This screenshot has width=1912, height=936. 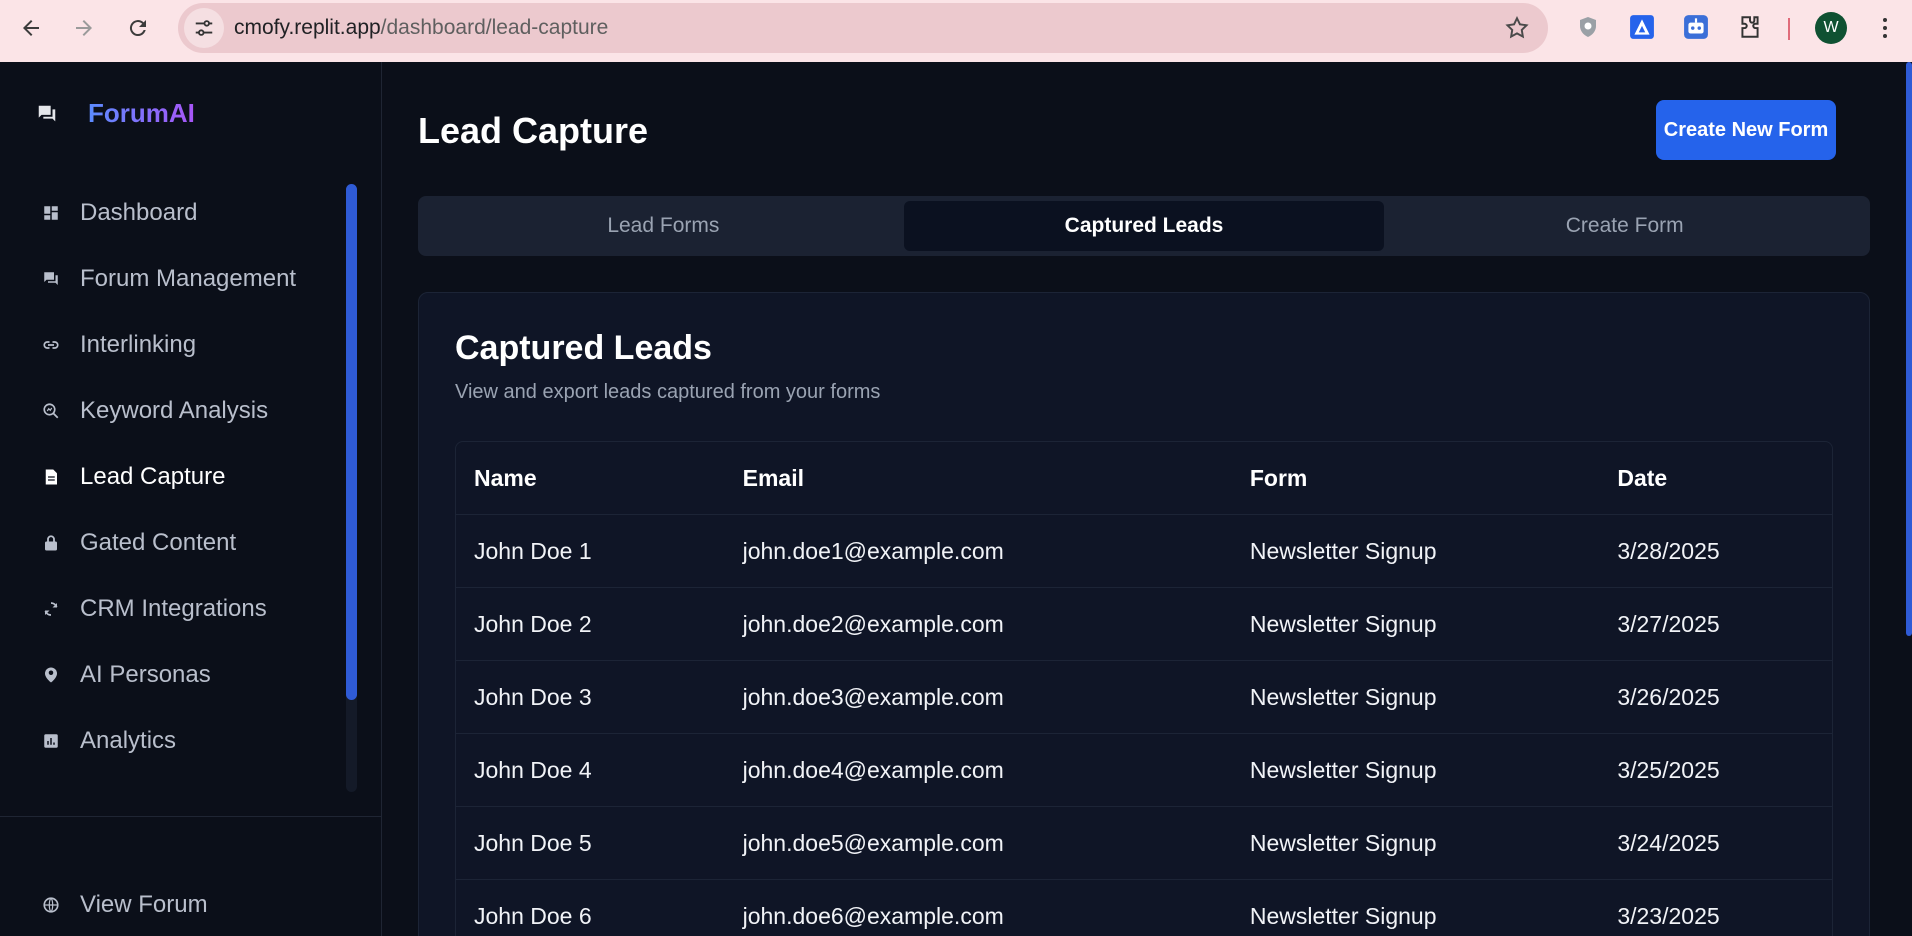 I want to click on forward-arrow-icon, so click(x=84, y=28).